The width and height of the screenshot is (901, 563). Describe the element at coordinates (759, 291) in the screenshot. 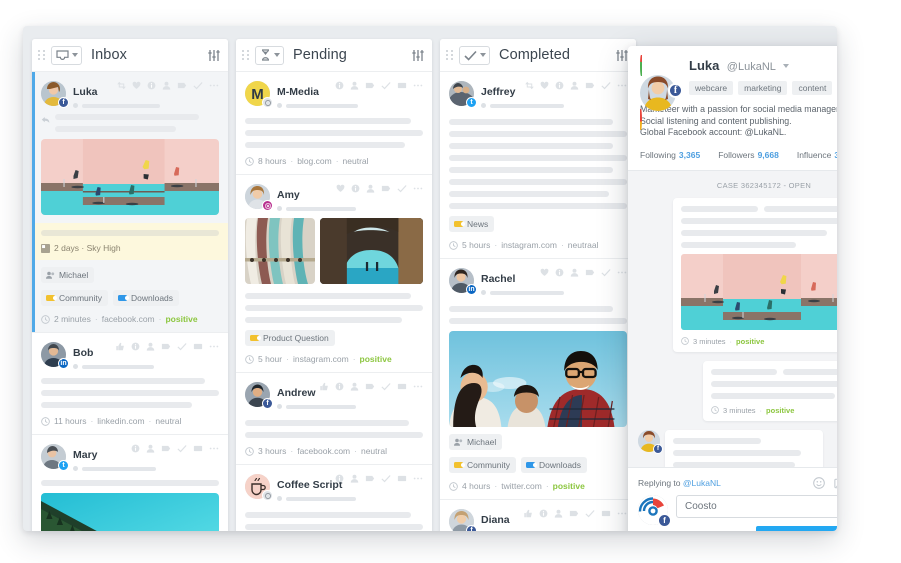

I see `message-media-skaters` at that location.